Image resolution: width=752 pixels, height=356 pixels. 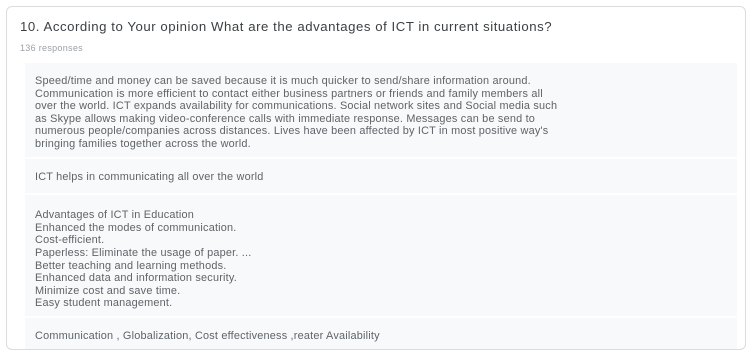 I want to click on response-line: Minimize cost and save time., so click(x=108, y=290).